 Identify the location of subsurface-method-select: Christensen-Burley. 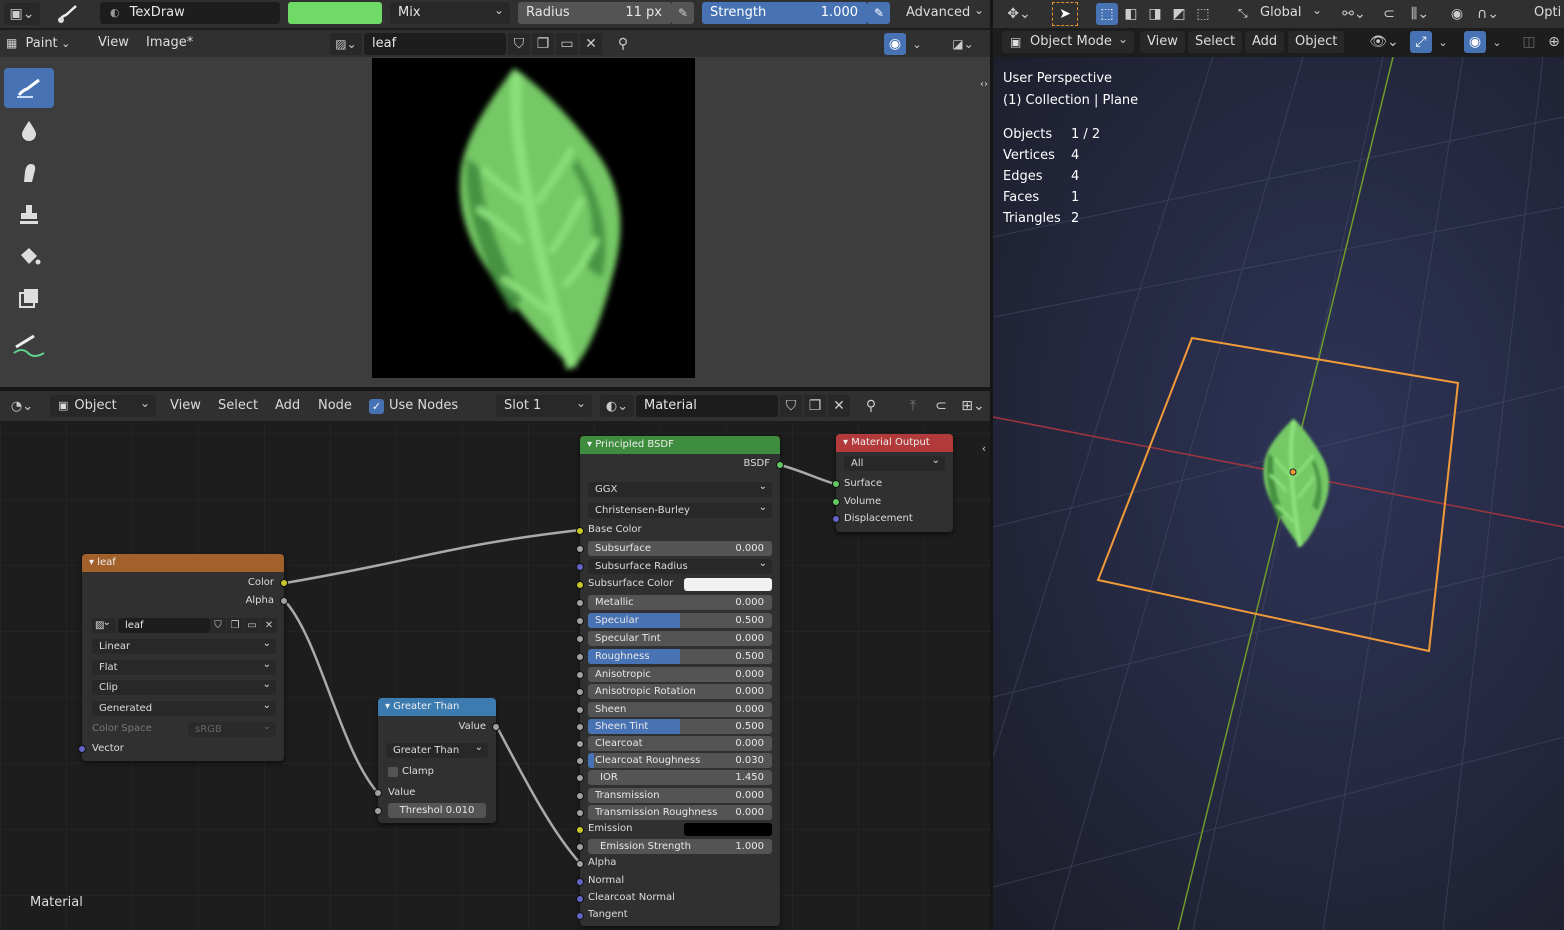
(680, 509).